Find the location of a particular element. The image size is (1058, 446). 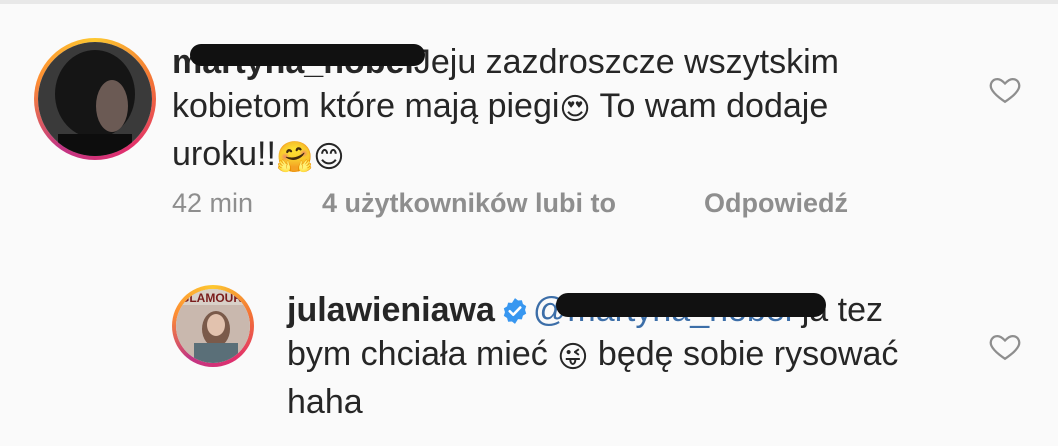

avatar-photo: GLAMOUR is located at coordinates (213, 326).